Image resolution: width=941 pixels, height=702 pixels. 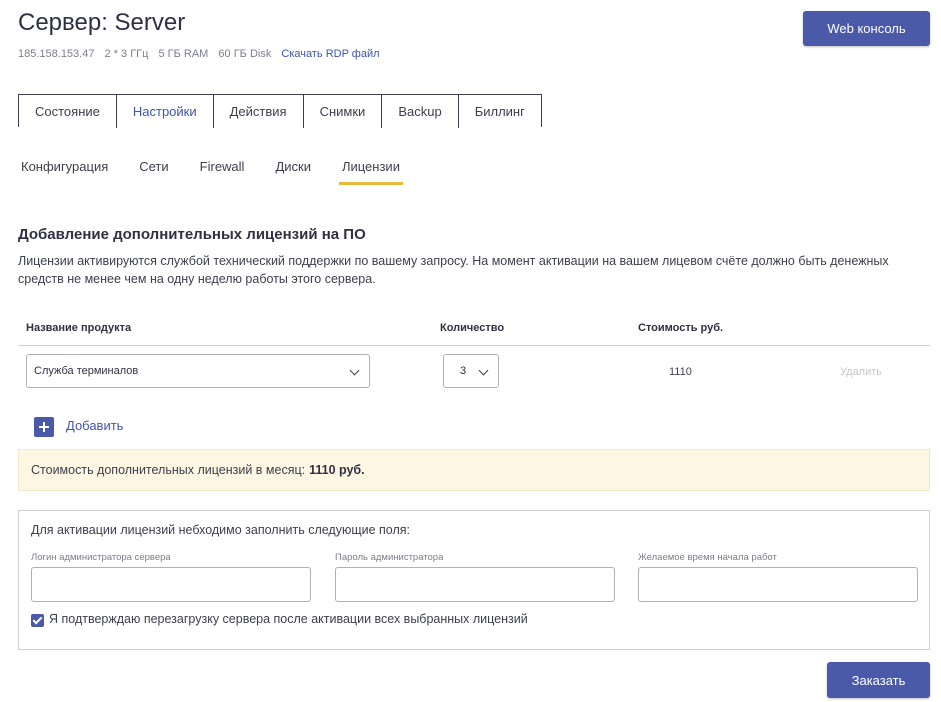 What do you see at coordinates (86, 371) in the screenshot?
I see `product-select-value: Служба терминалов` at bounding box center [86, 371].